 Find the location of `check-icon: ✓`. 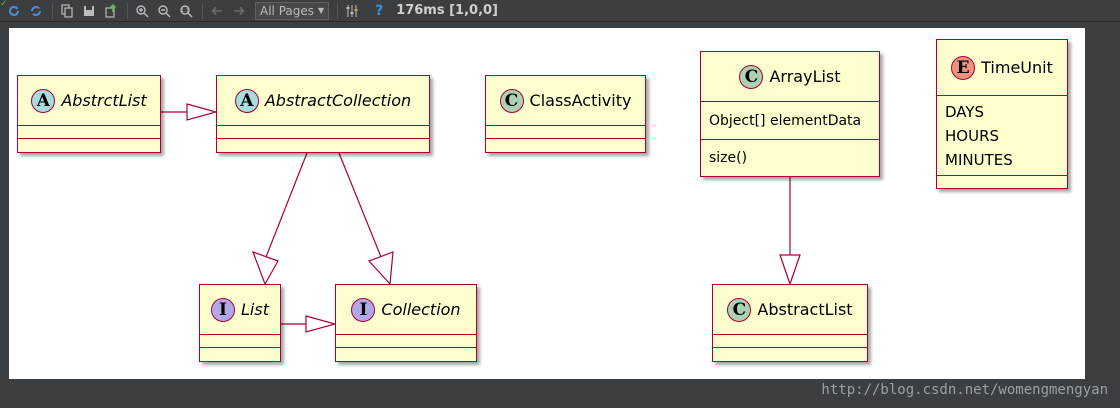

check-icon: ✓ is located at coordinates (4, 4).